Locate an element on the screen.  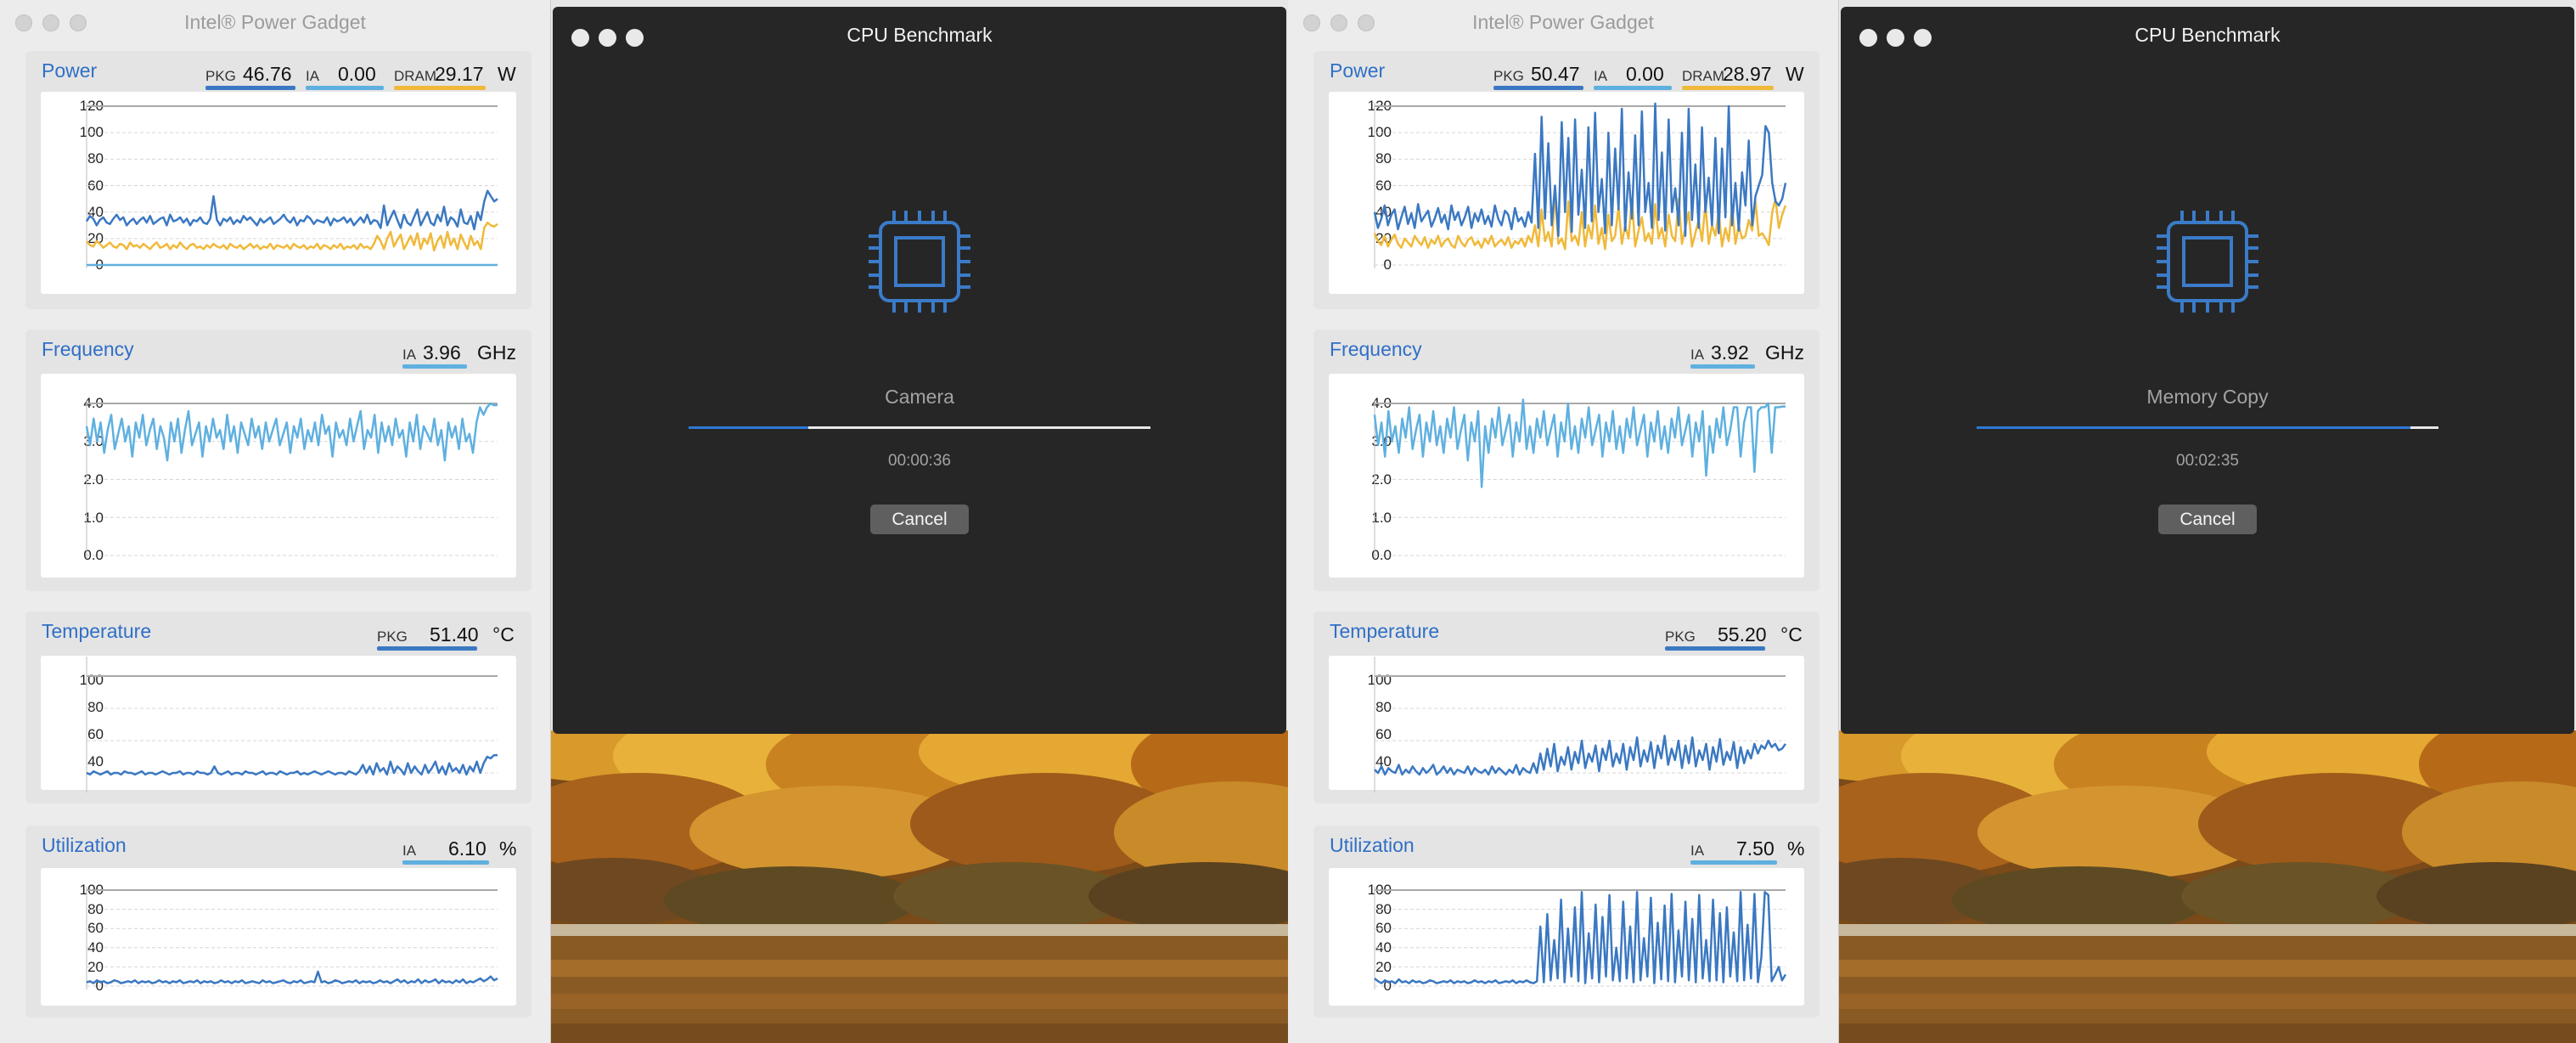
utilization-panel: Utilization IA 6.10 % 100 80 60 40 20 0 is located at coordinates (278, 922).